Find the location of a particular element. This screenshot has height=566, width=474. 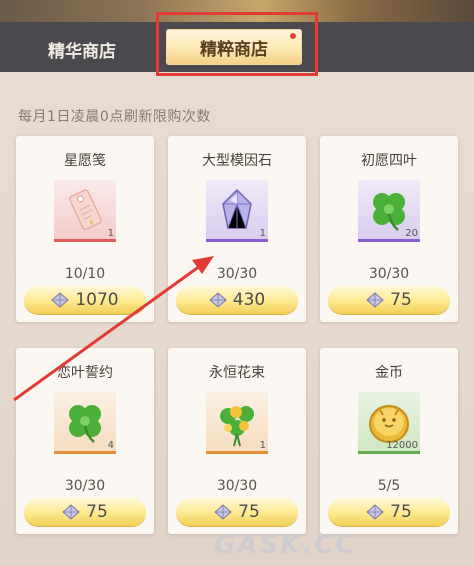

highlight-box is located at coordinates (237, 44).